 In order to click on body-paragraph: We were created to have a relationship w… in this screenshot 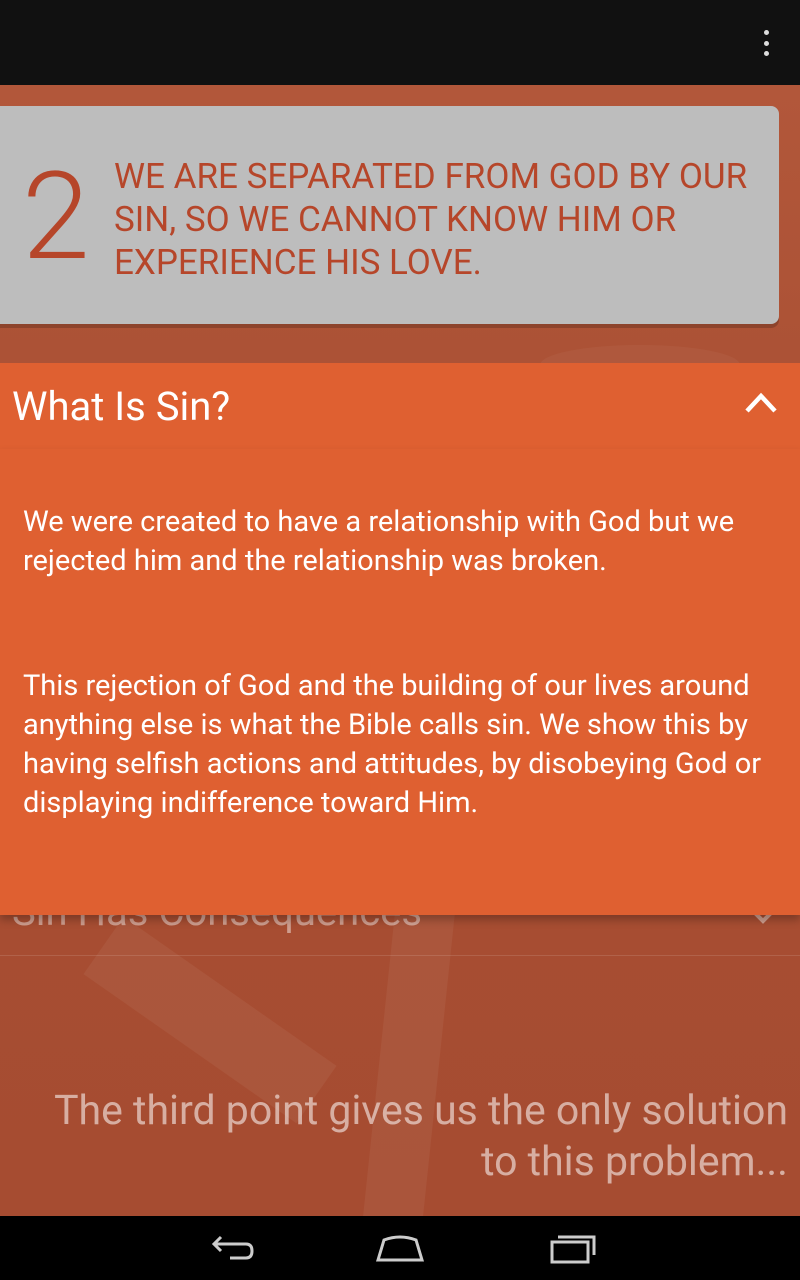, I will do `click(379, 541)`.